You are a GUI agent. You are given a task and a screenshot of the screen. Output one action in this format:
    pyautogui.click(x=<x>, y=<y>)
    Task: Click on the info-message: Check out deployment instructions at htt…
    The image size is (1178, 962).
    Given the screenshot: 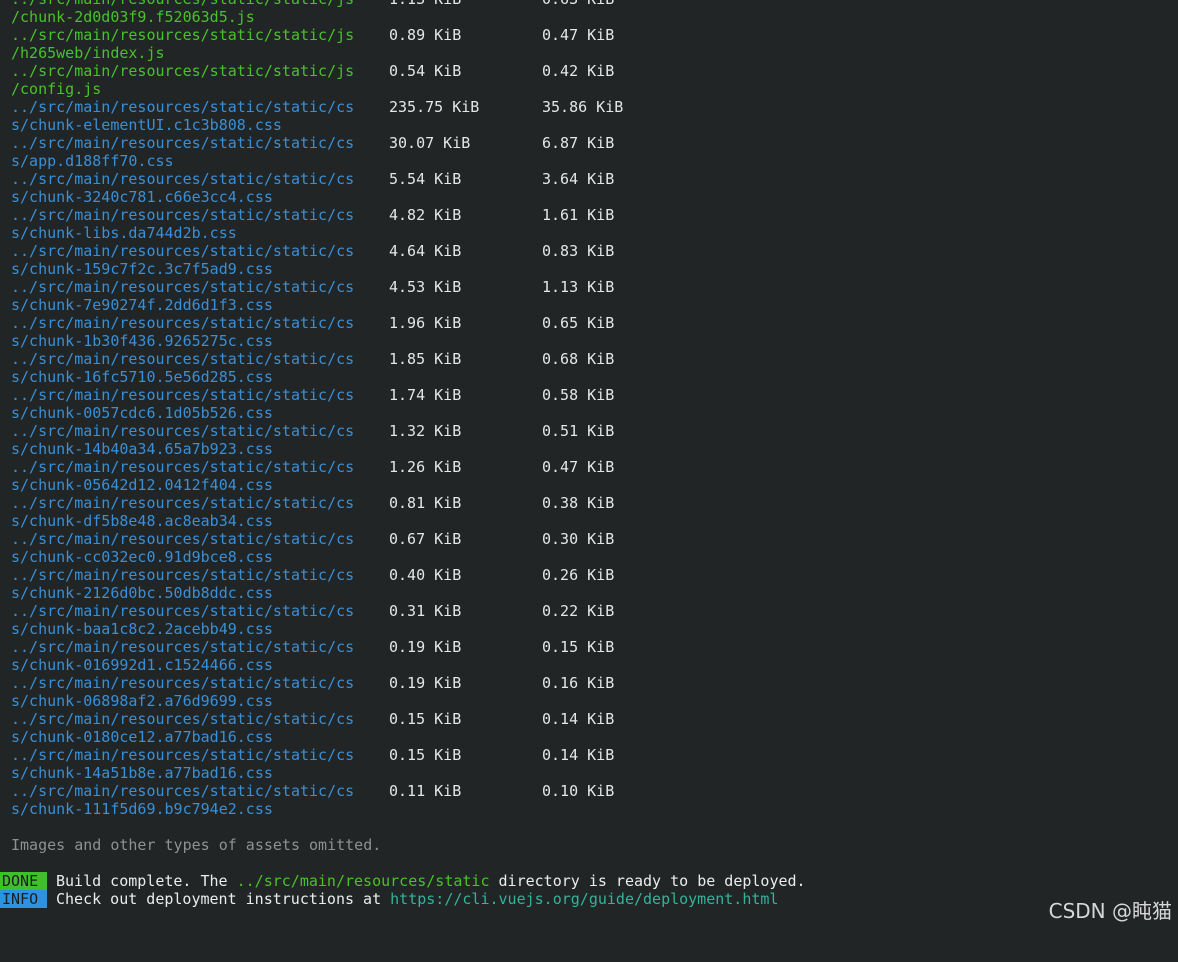 What is the action you would take?
    pyautogui.click(x=417, y=899)
    